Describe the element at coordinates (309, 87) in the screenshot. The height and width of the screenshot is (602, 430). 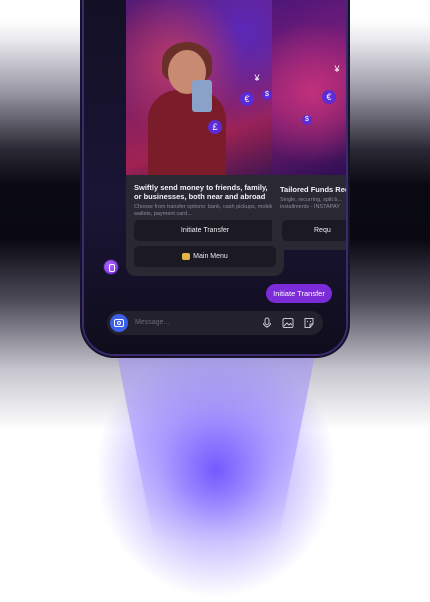
I see `card-image-side: € $ ¥` at that location.